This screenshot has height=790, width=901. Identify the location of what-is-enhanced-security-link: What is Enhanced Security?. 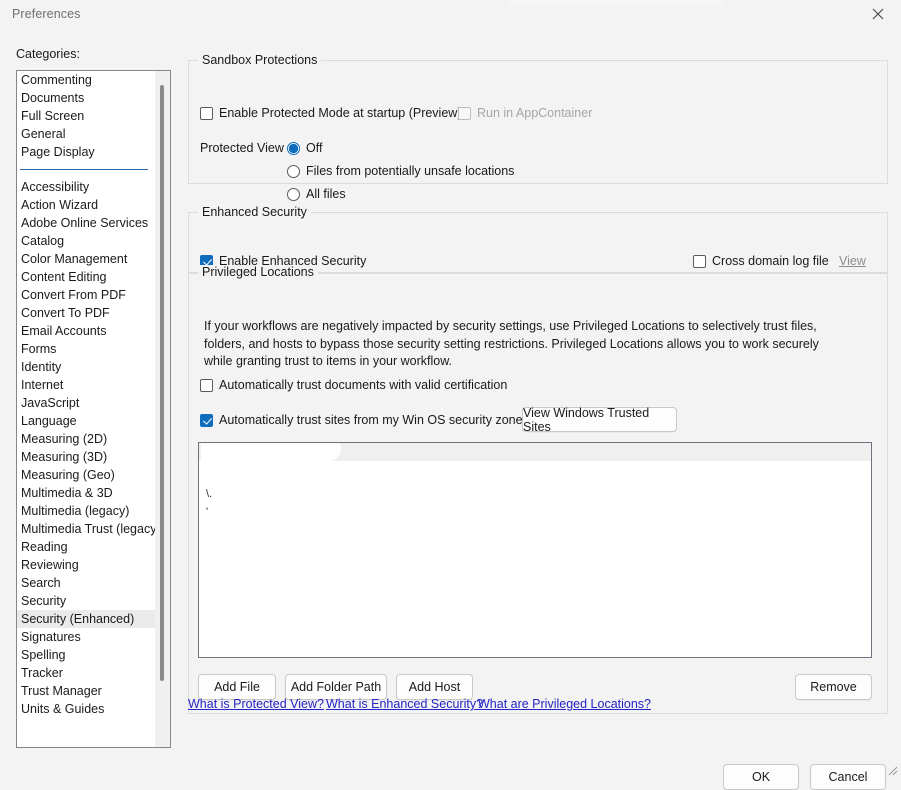
(404, 704).